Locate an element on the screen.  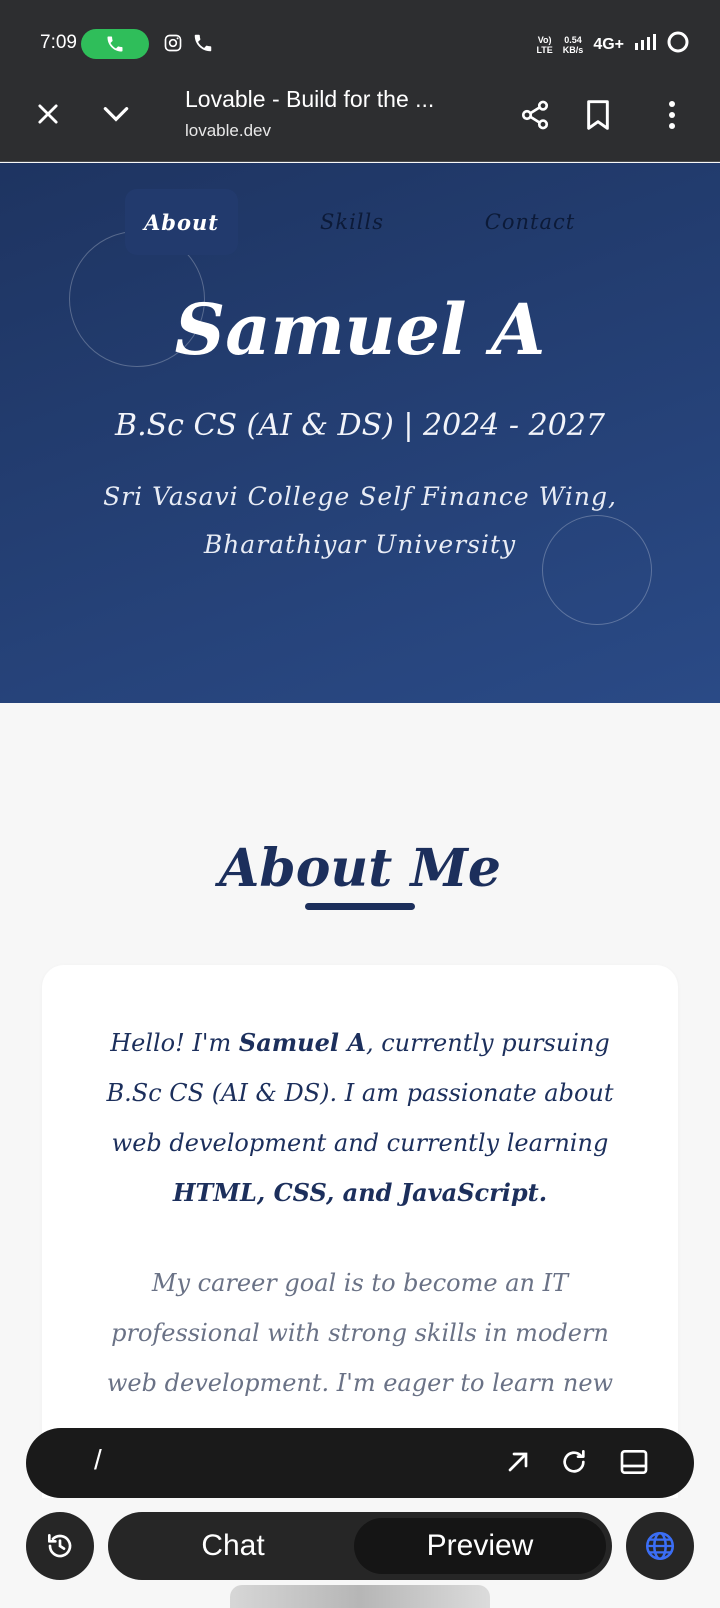
refresh-icon is located at coordinates (574, 1464).